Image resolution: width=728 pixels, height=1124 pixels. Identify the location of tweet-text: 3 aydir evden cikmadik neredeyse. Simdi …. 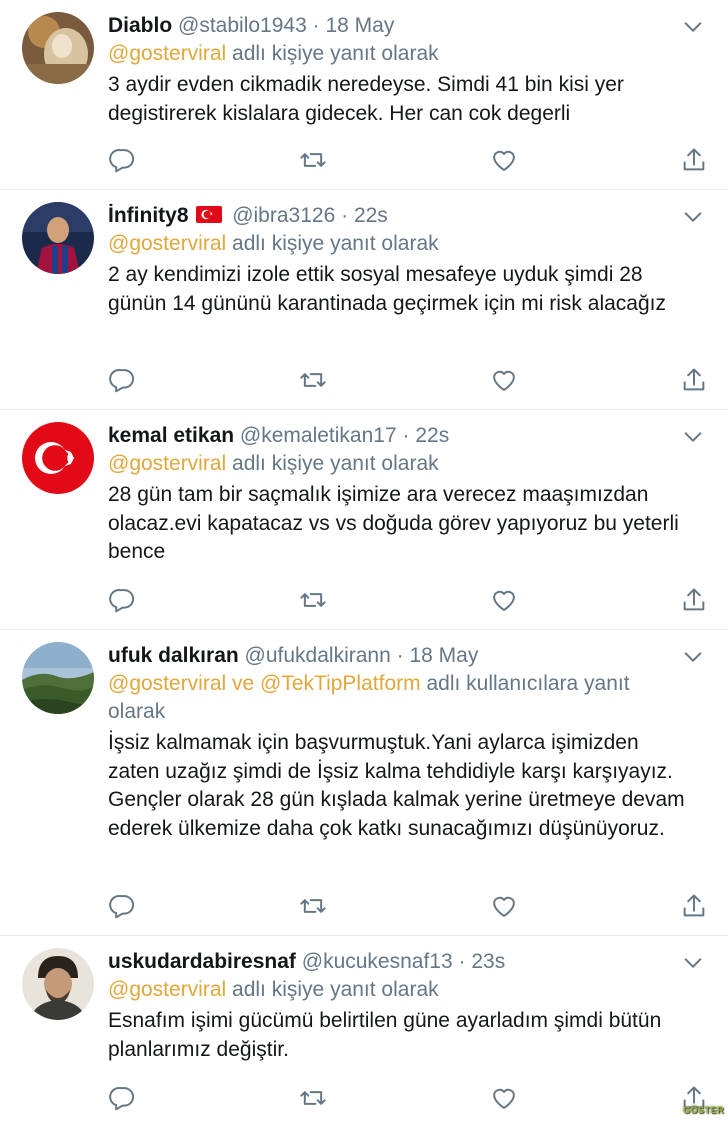
(366, 99).